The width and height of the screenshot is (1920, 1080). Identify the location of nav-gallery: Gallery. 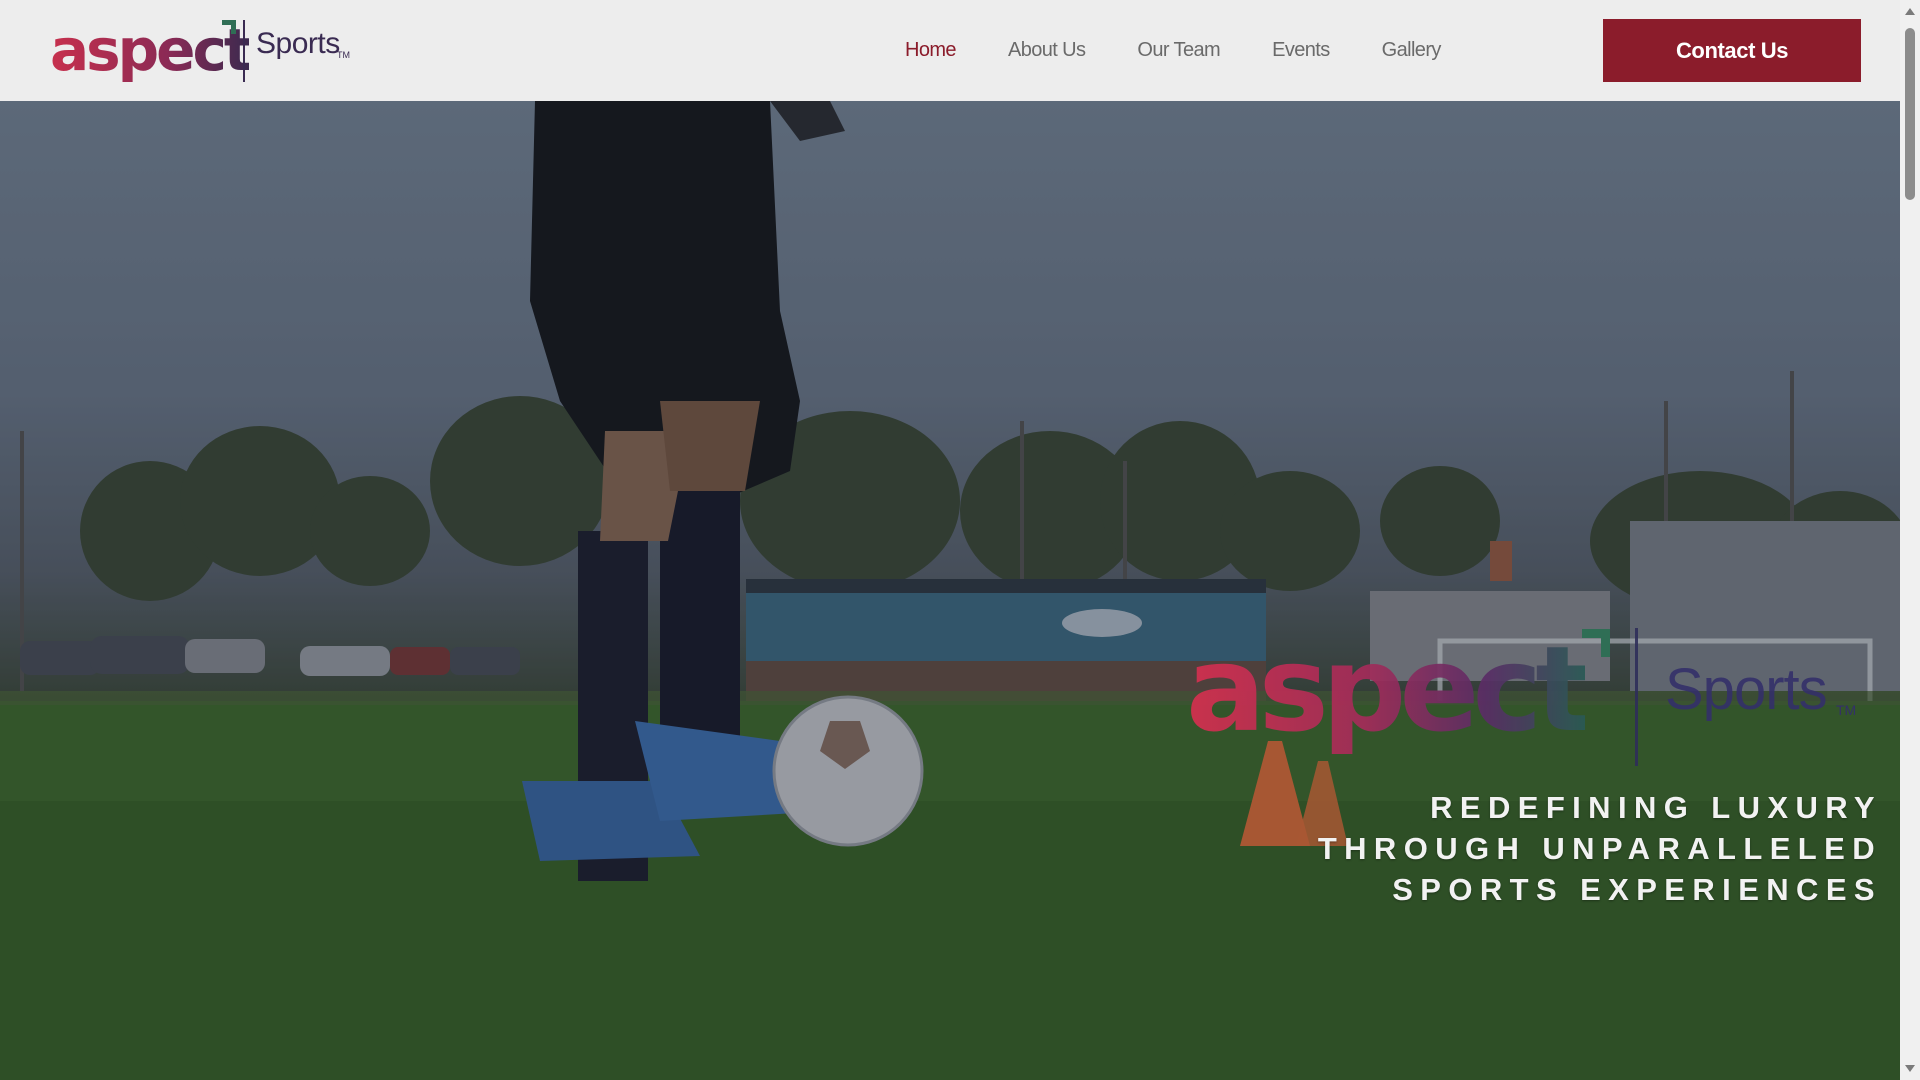
(1412, 50).